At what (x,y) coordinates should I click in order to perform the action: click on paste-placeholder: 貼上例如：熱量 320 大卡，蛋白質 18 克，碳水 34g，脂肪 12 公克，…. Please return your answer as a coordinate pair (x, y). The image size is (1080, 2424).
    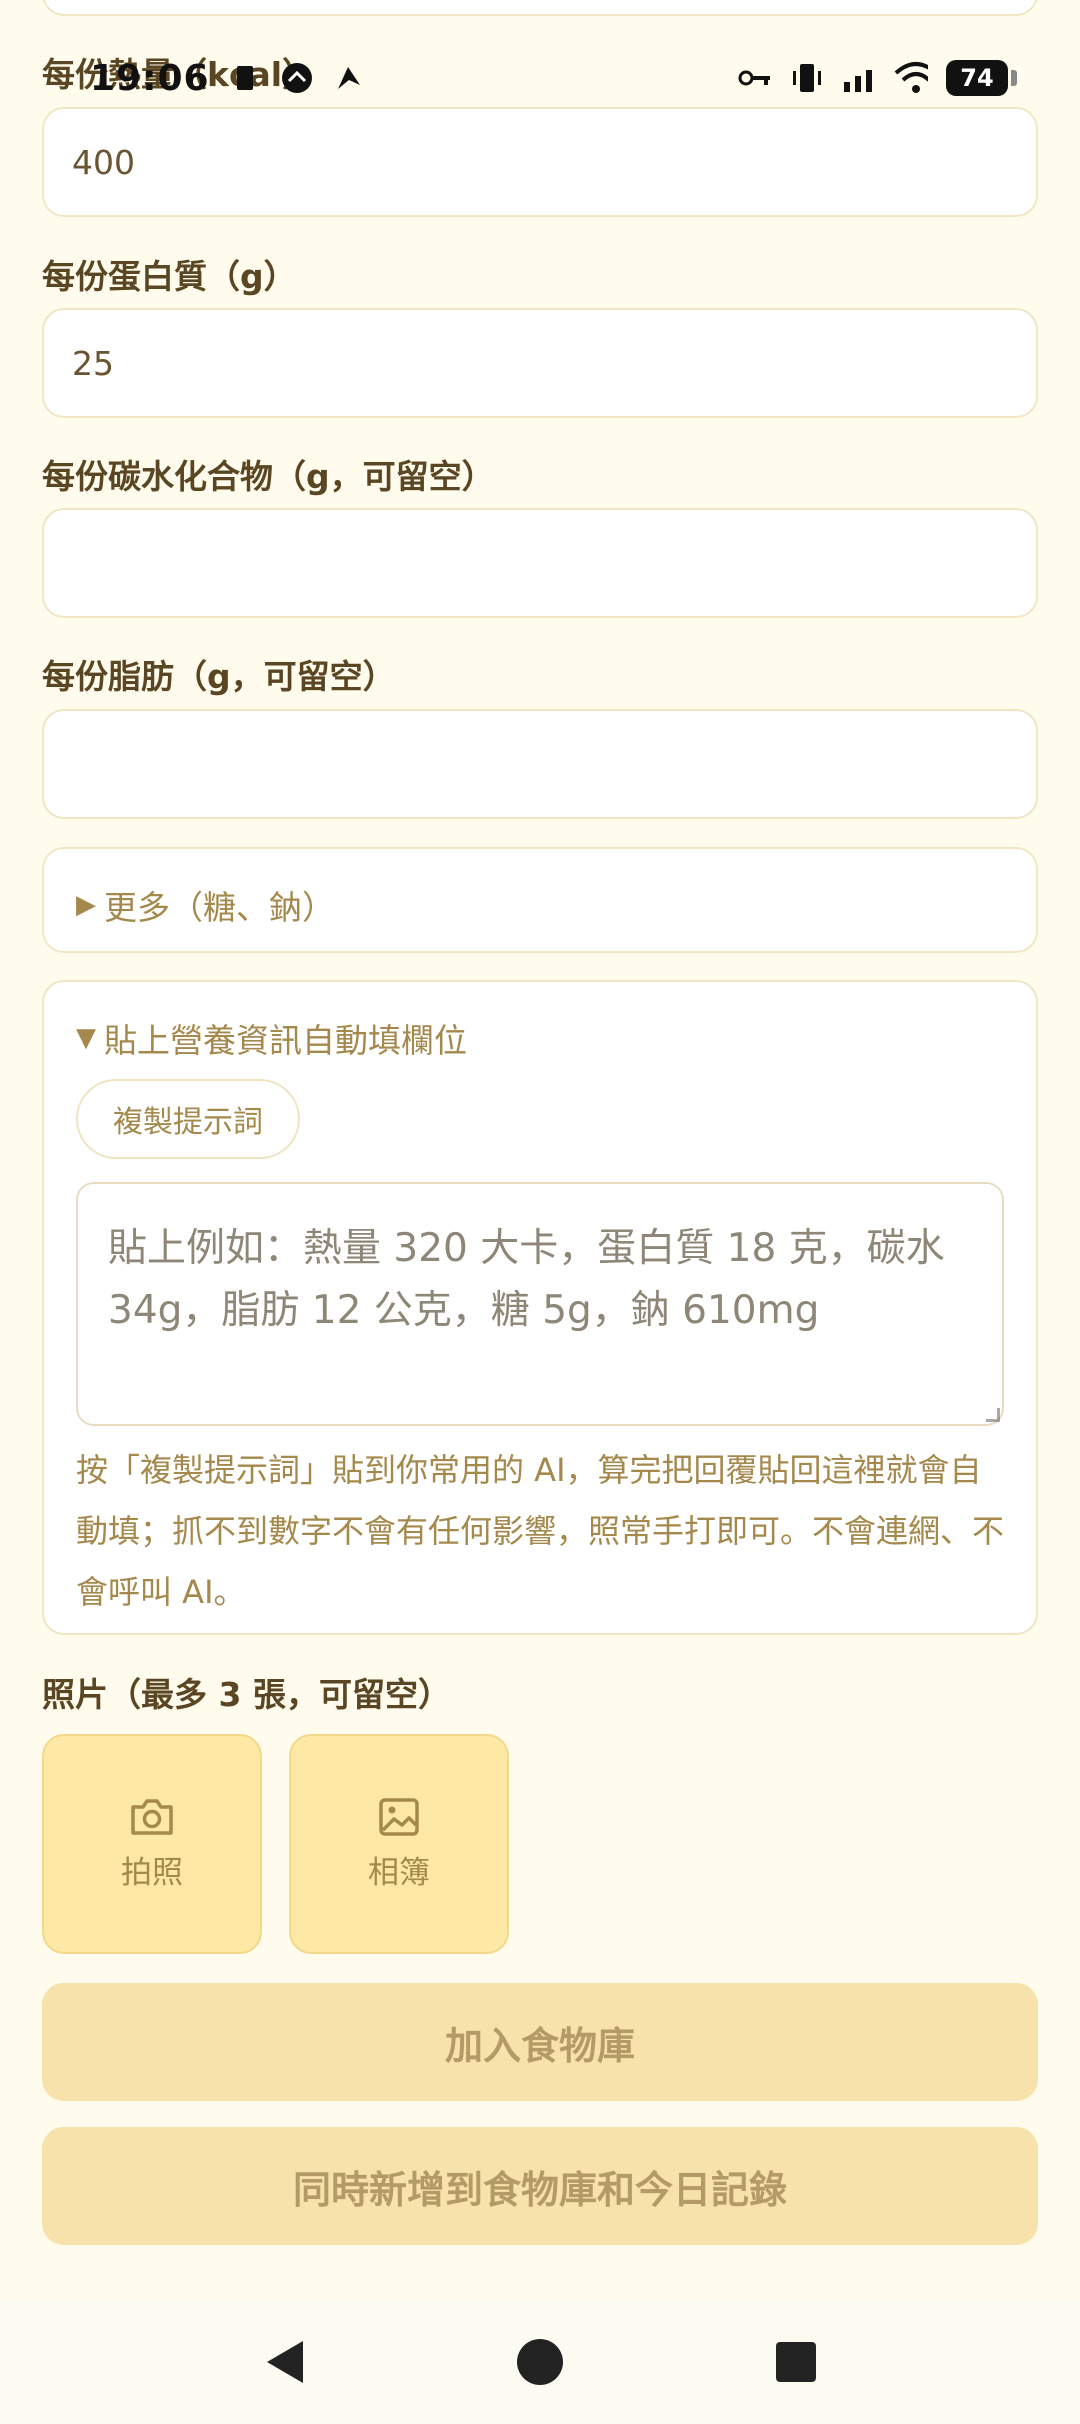
    Looking at the image, I should click on (526, 1279).